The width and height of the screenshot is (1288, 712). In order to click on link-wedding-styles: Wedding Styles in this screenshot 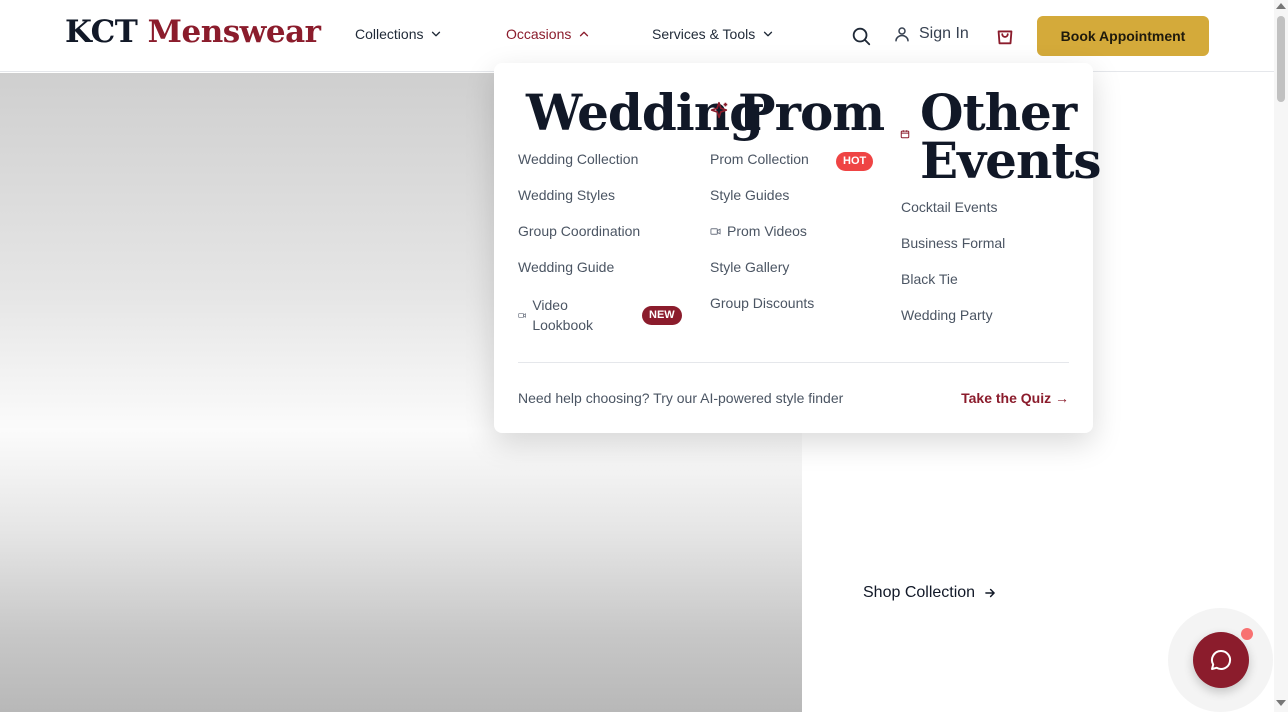, I will do `click(566, 195)`.